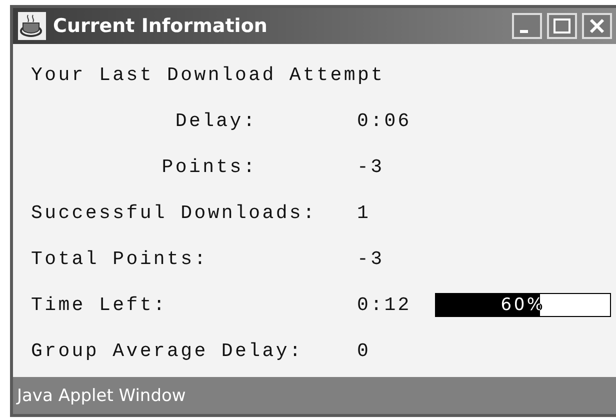 Image resolution: width=616 pixels, height=418 pixels. What do you see at coordinates (120, 259) in the screenshot?
I see `field-label: Total Points:` at bounding box center [120, 259].